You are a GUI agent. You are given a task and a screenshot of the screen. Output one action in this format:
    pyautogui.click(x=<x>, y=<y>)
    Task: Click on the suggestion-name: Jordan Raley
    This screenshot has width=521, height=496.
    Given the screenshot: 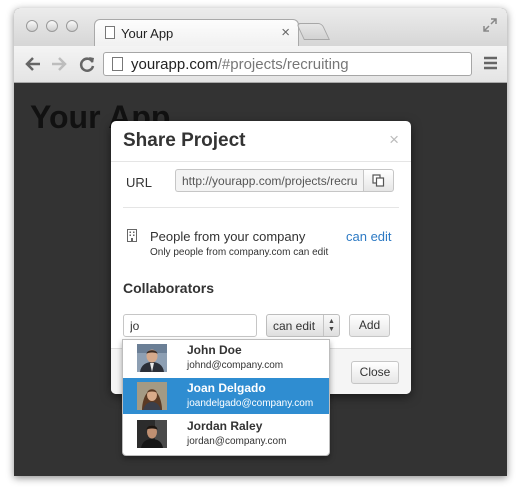 What is the action you would take?
    pyautogui.click(x=225, y=426)
    